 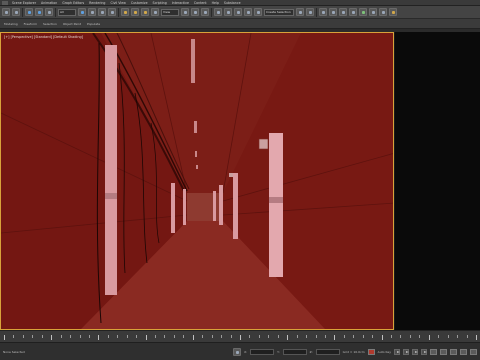 I want to click on left-pillar, so click(x=184, y=207).